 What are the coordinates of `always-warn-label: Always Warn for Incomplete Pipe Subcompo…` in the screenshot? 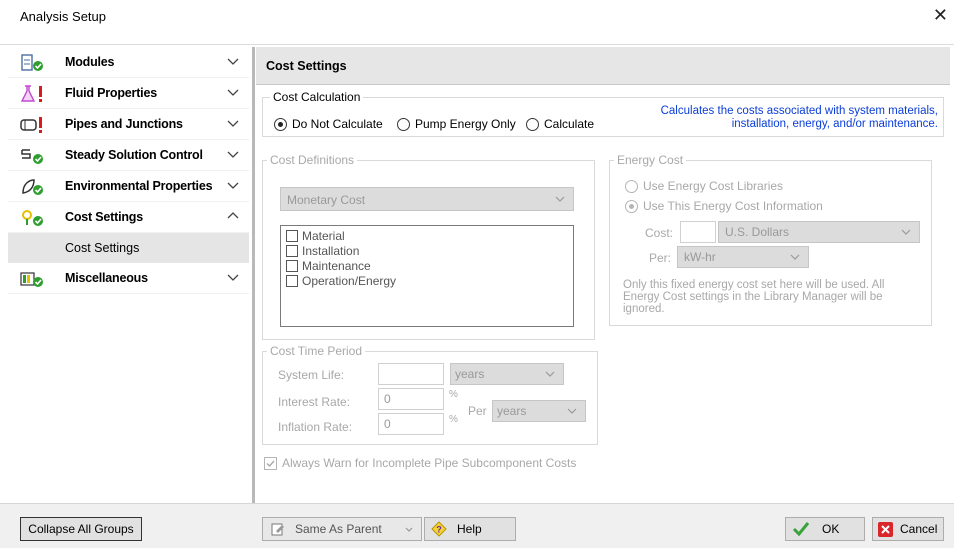 It's located at (429, 463).